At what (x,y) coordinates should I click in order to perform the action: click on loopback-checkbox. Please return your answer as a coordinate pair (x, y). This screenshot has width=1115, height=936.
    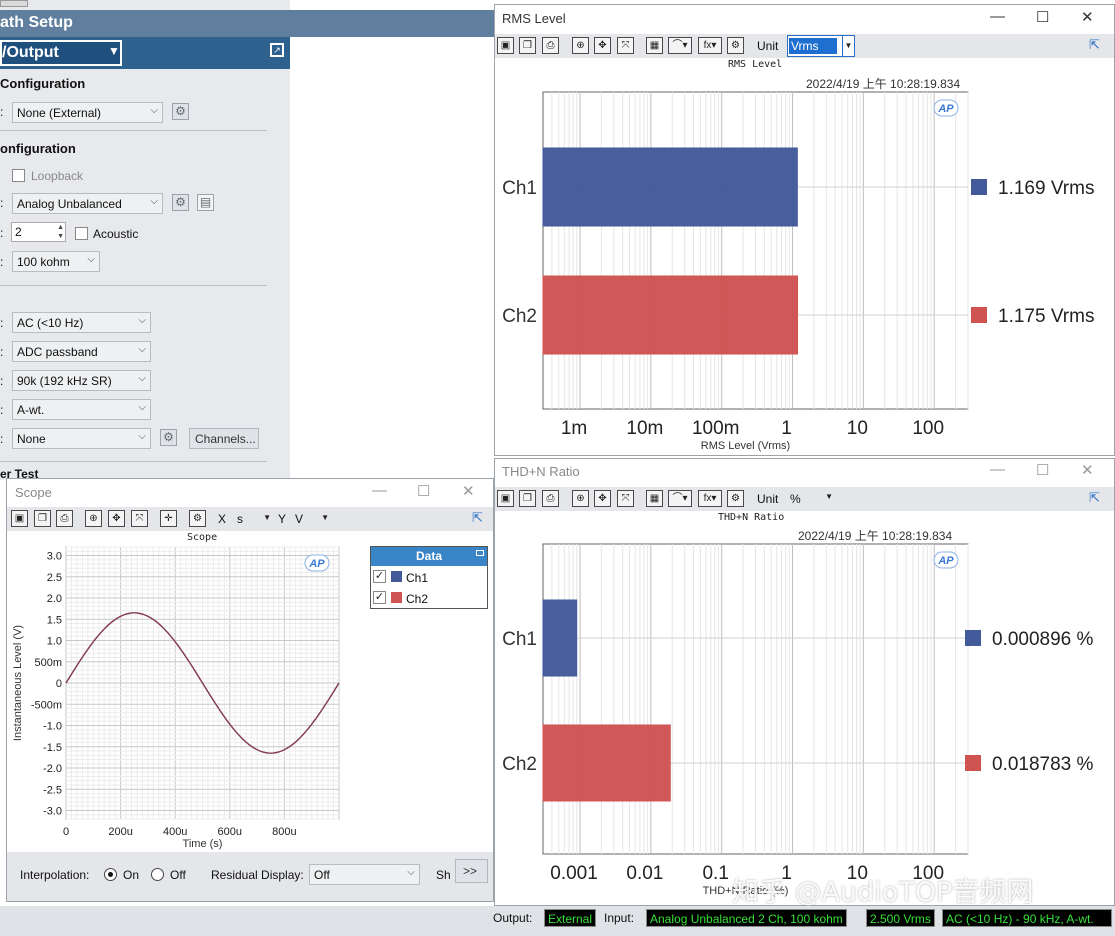
    Looking at the image, I should click on (18, 175).